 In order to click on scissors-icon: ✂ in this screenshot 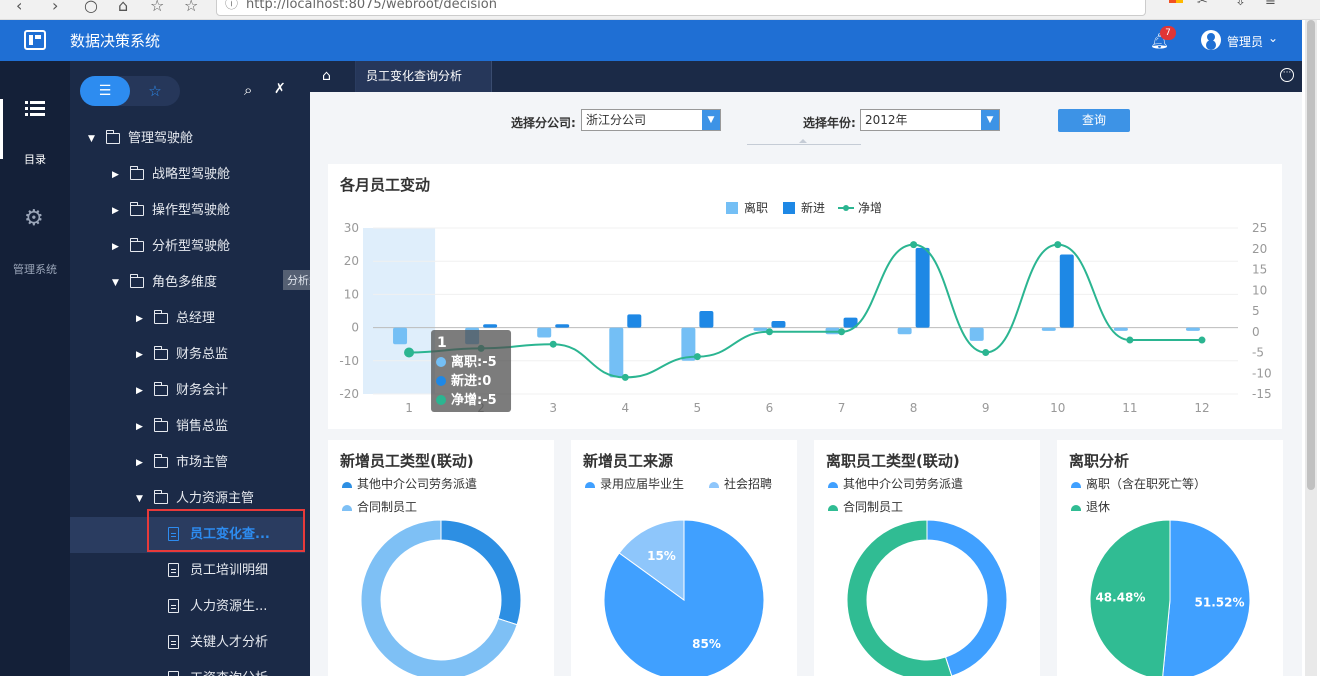, I will do `click(1202, 4)`.